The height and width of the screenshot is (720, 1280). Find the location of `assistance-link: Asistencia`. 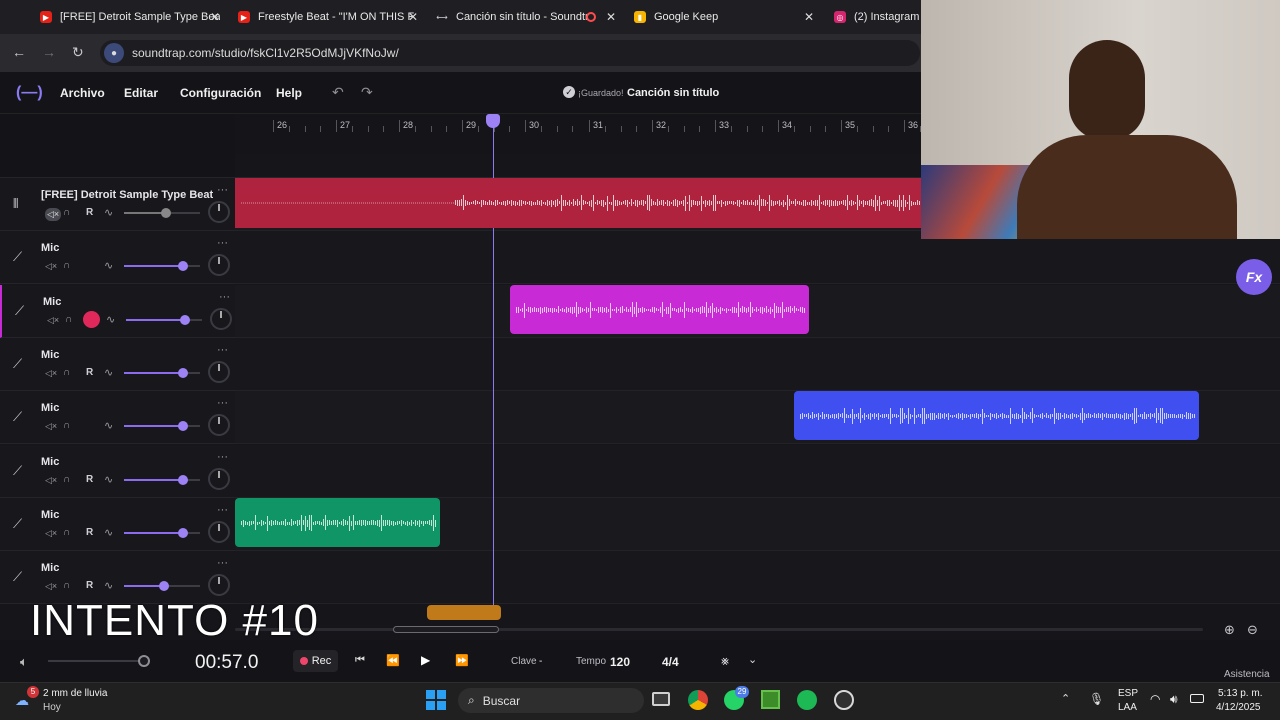

assistance-link: Asistencia is located at coordinates (1247, 674).